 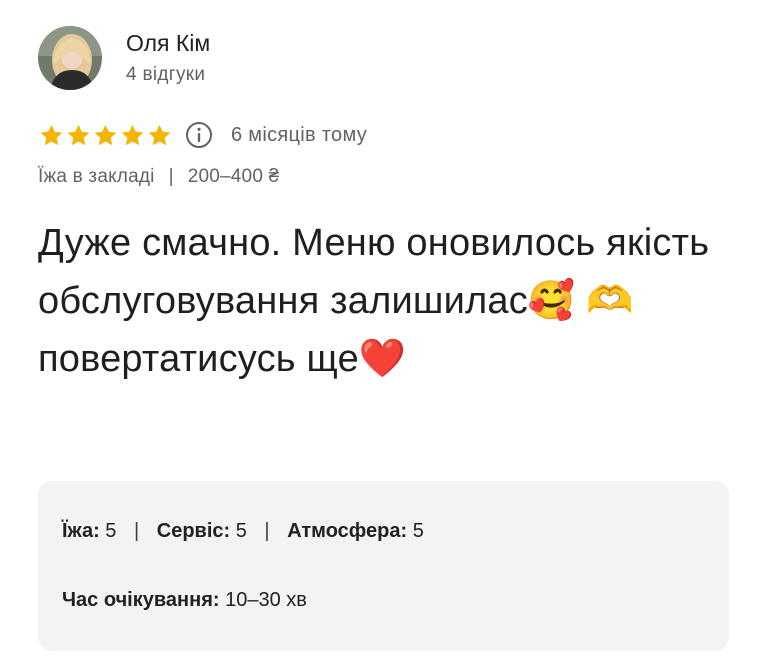 I want to click on avatar, so click(x=70, y=58).